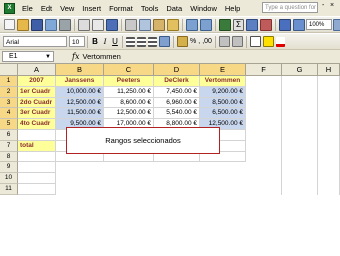 The image size is (340, 256). I want to click on borders-icon, so click(255, 41).